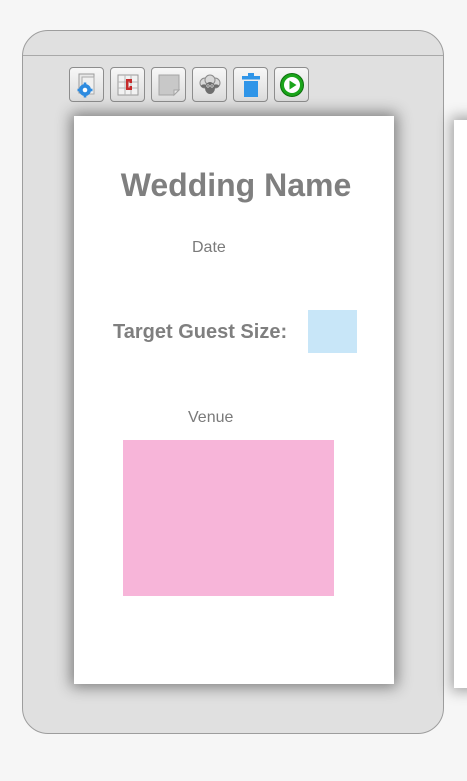 This screenshot has width=467, height=781. What do you see at coordinates (211, 417) in the screenshot?
I see `venue-label: Venue` at bounding box center [211, 417].